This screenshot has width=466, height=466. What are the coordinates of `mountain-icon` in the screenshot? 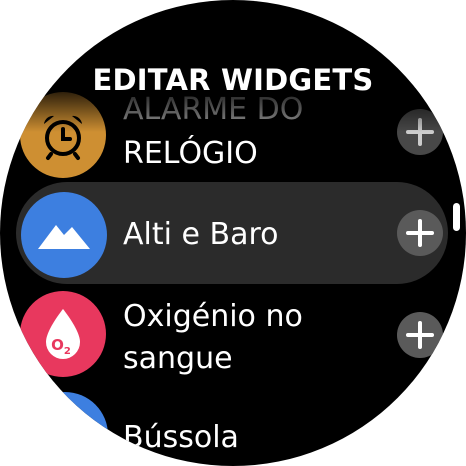 It's located at (64, 235).